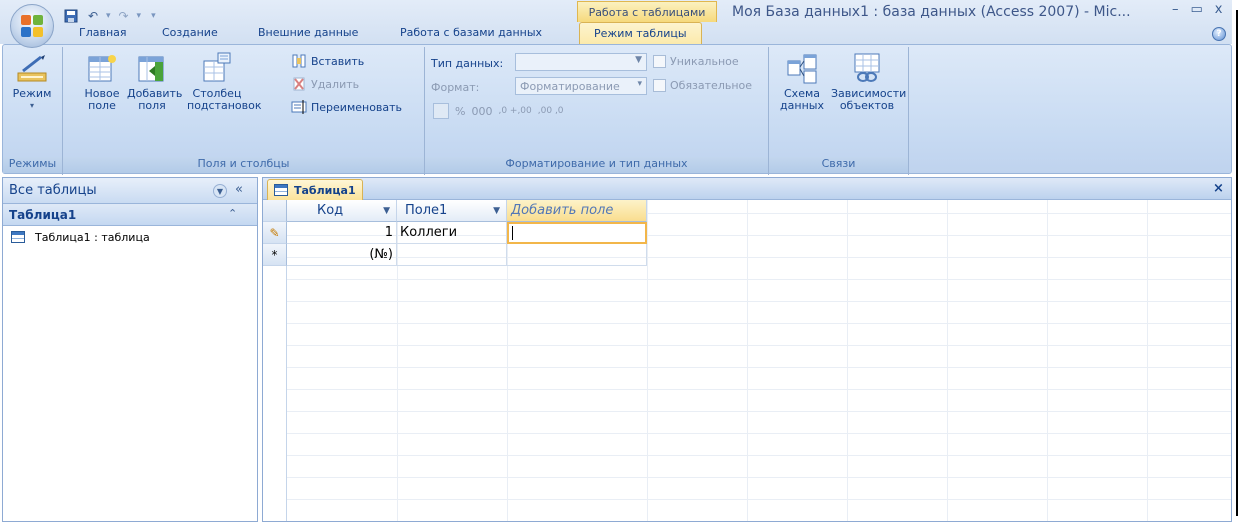 The image size is (1241, 522). Describe the element at coordinates (551, 111) in the screenshot. I see `decrease-decimals-icon: ,00 ,0` at that location.